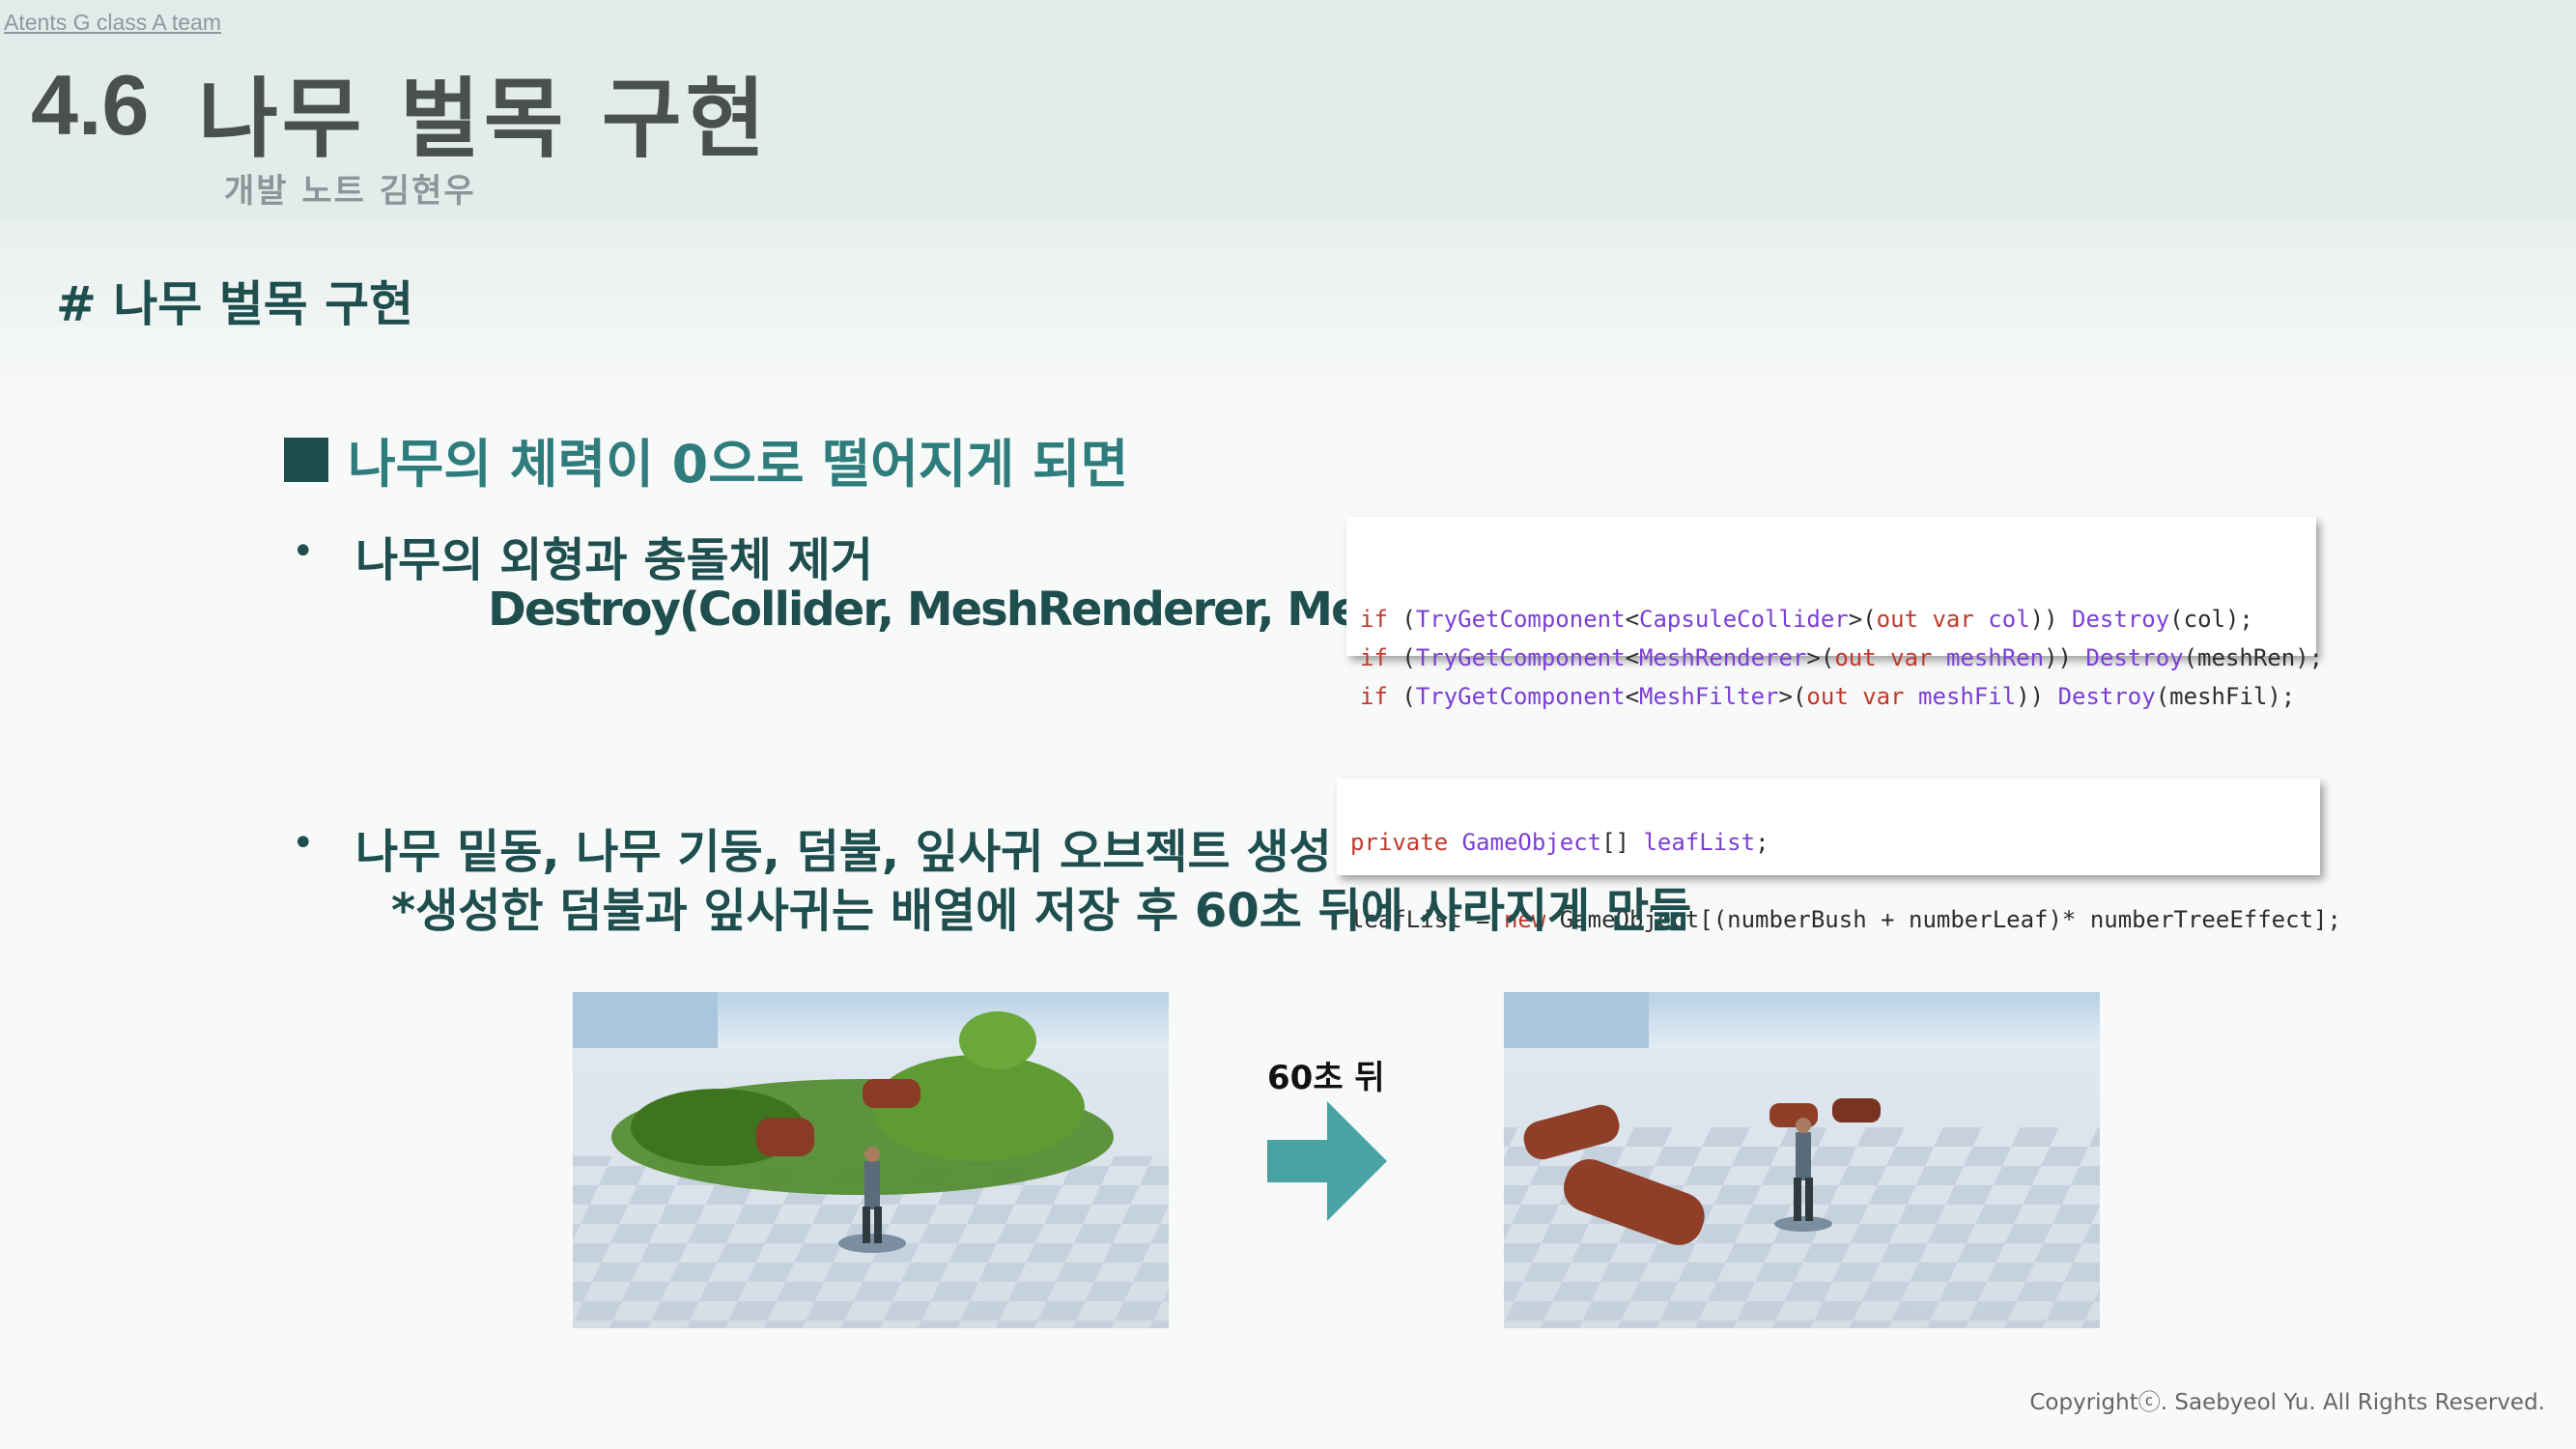 The height and width of the screenshot is (1449, 2576). I want to click on main-heading: 나무의 체력이 0으로 떨어지게 되면, so click(706, 459).